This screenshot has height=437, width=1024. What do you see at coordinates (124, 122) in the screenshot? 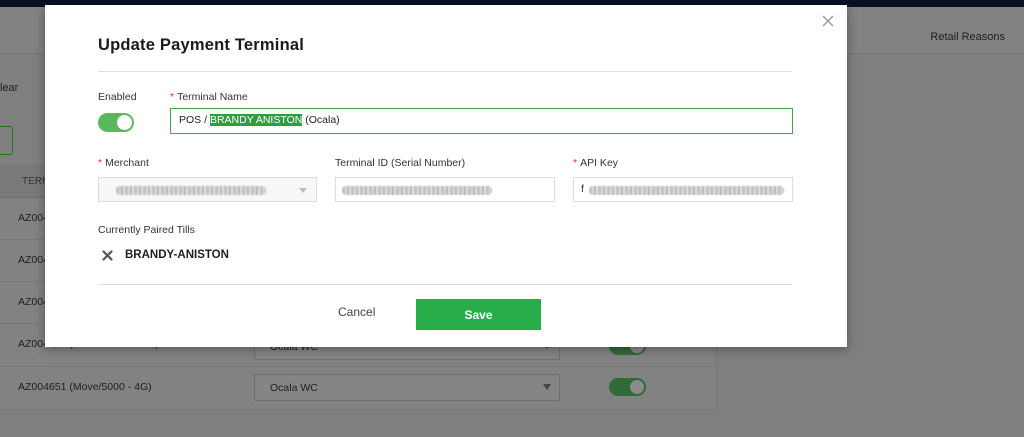
I see `toggle-knob` at bounding box center [124, 122].